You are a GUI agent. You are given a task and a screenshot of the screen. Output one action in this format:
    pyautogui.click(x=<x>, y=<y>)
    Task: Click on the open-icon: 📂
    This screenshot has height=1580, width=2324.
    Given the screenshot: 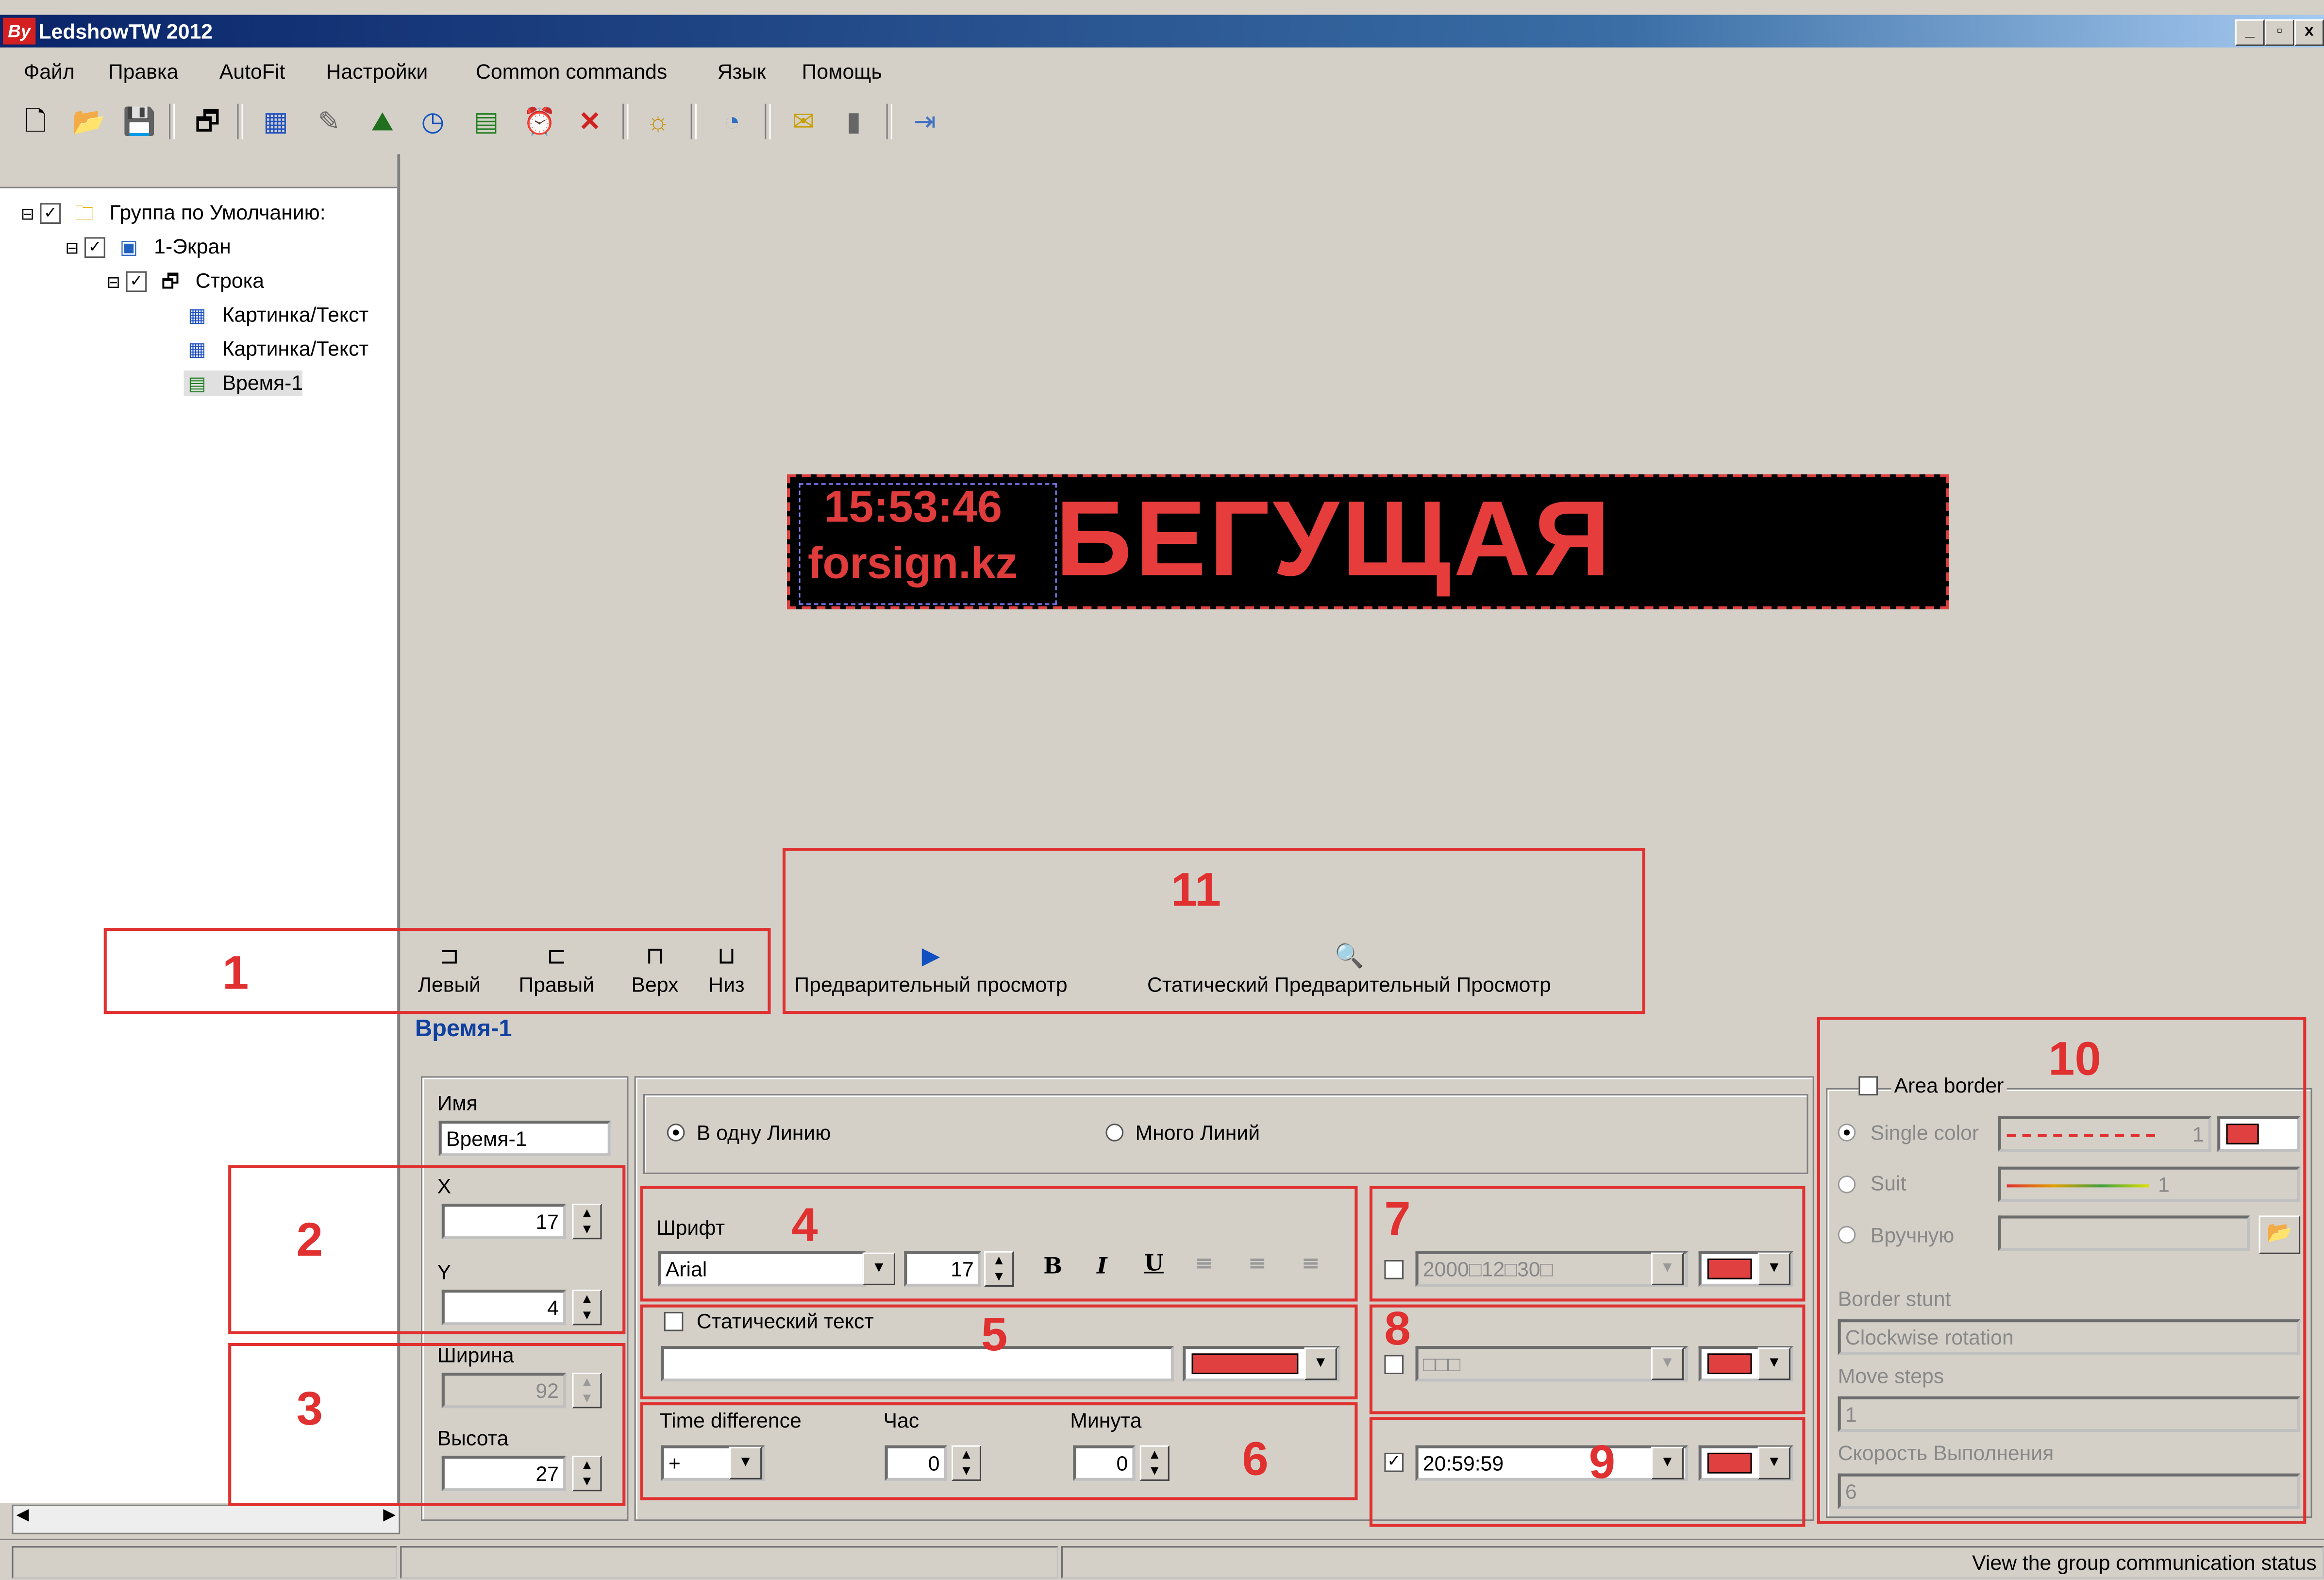 What is the action you would take?
    pyautogui.click(x=89, y=121)
    